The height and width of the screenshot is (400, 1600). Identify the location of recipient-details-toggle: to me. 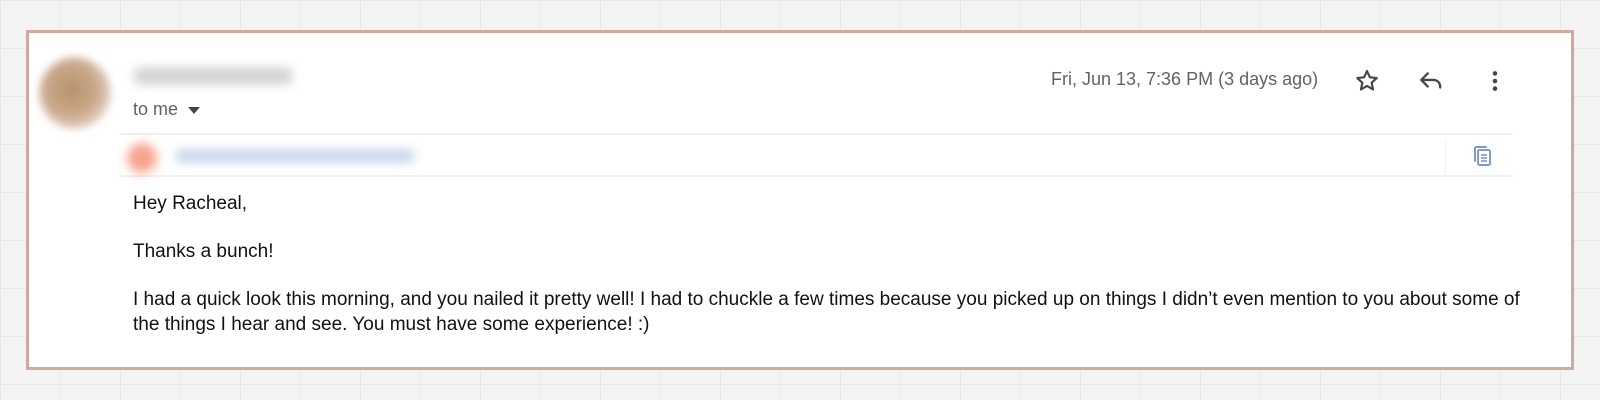
(167, 109).